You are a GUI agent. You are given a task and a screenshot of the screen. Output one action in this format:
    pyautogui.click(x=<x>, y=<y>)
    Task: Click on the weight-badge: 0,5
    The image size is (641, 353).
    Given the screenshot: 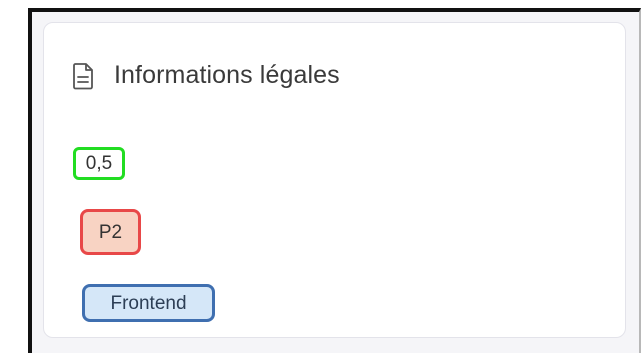 What is the action you would take?
    pyautogui.click(x=99, y=163)
    